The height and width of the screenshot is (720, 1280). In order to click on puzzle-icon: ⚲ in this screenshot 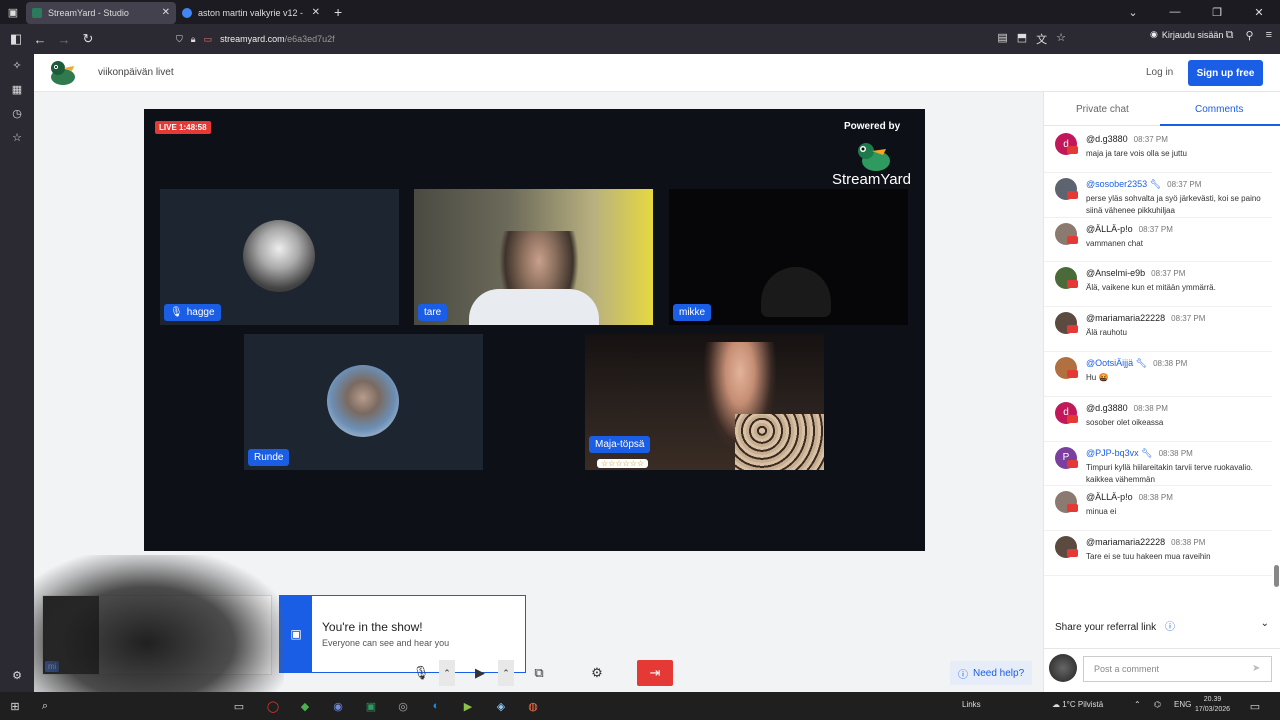, I will do `click(1250, 35)`.